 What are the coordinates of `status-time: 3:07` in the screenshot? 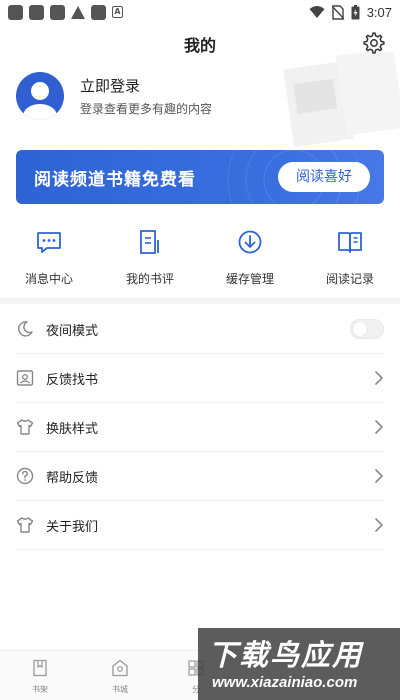 It's located at (379, 12).